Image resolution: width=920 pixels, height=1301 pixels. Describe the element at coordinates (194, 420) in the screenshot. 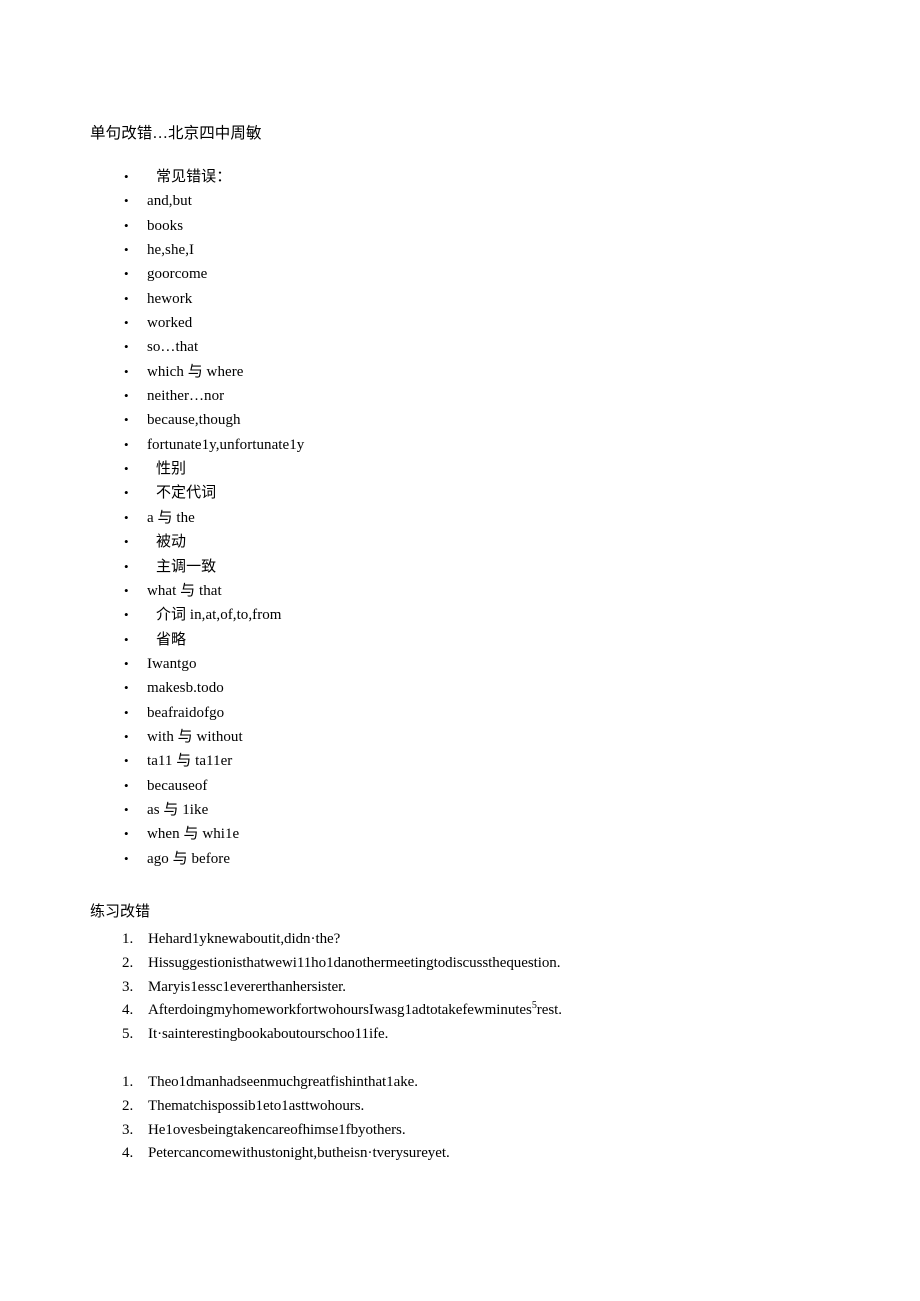

I see `list-item-label: because,though` at that location.